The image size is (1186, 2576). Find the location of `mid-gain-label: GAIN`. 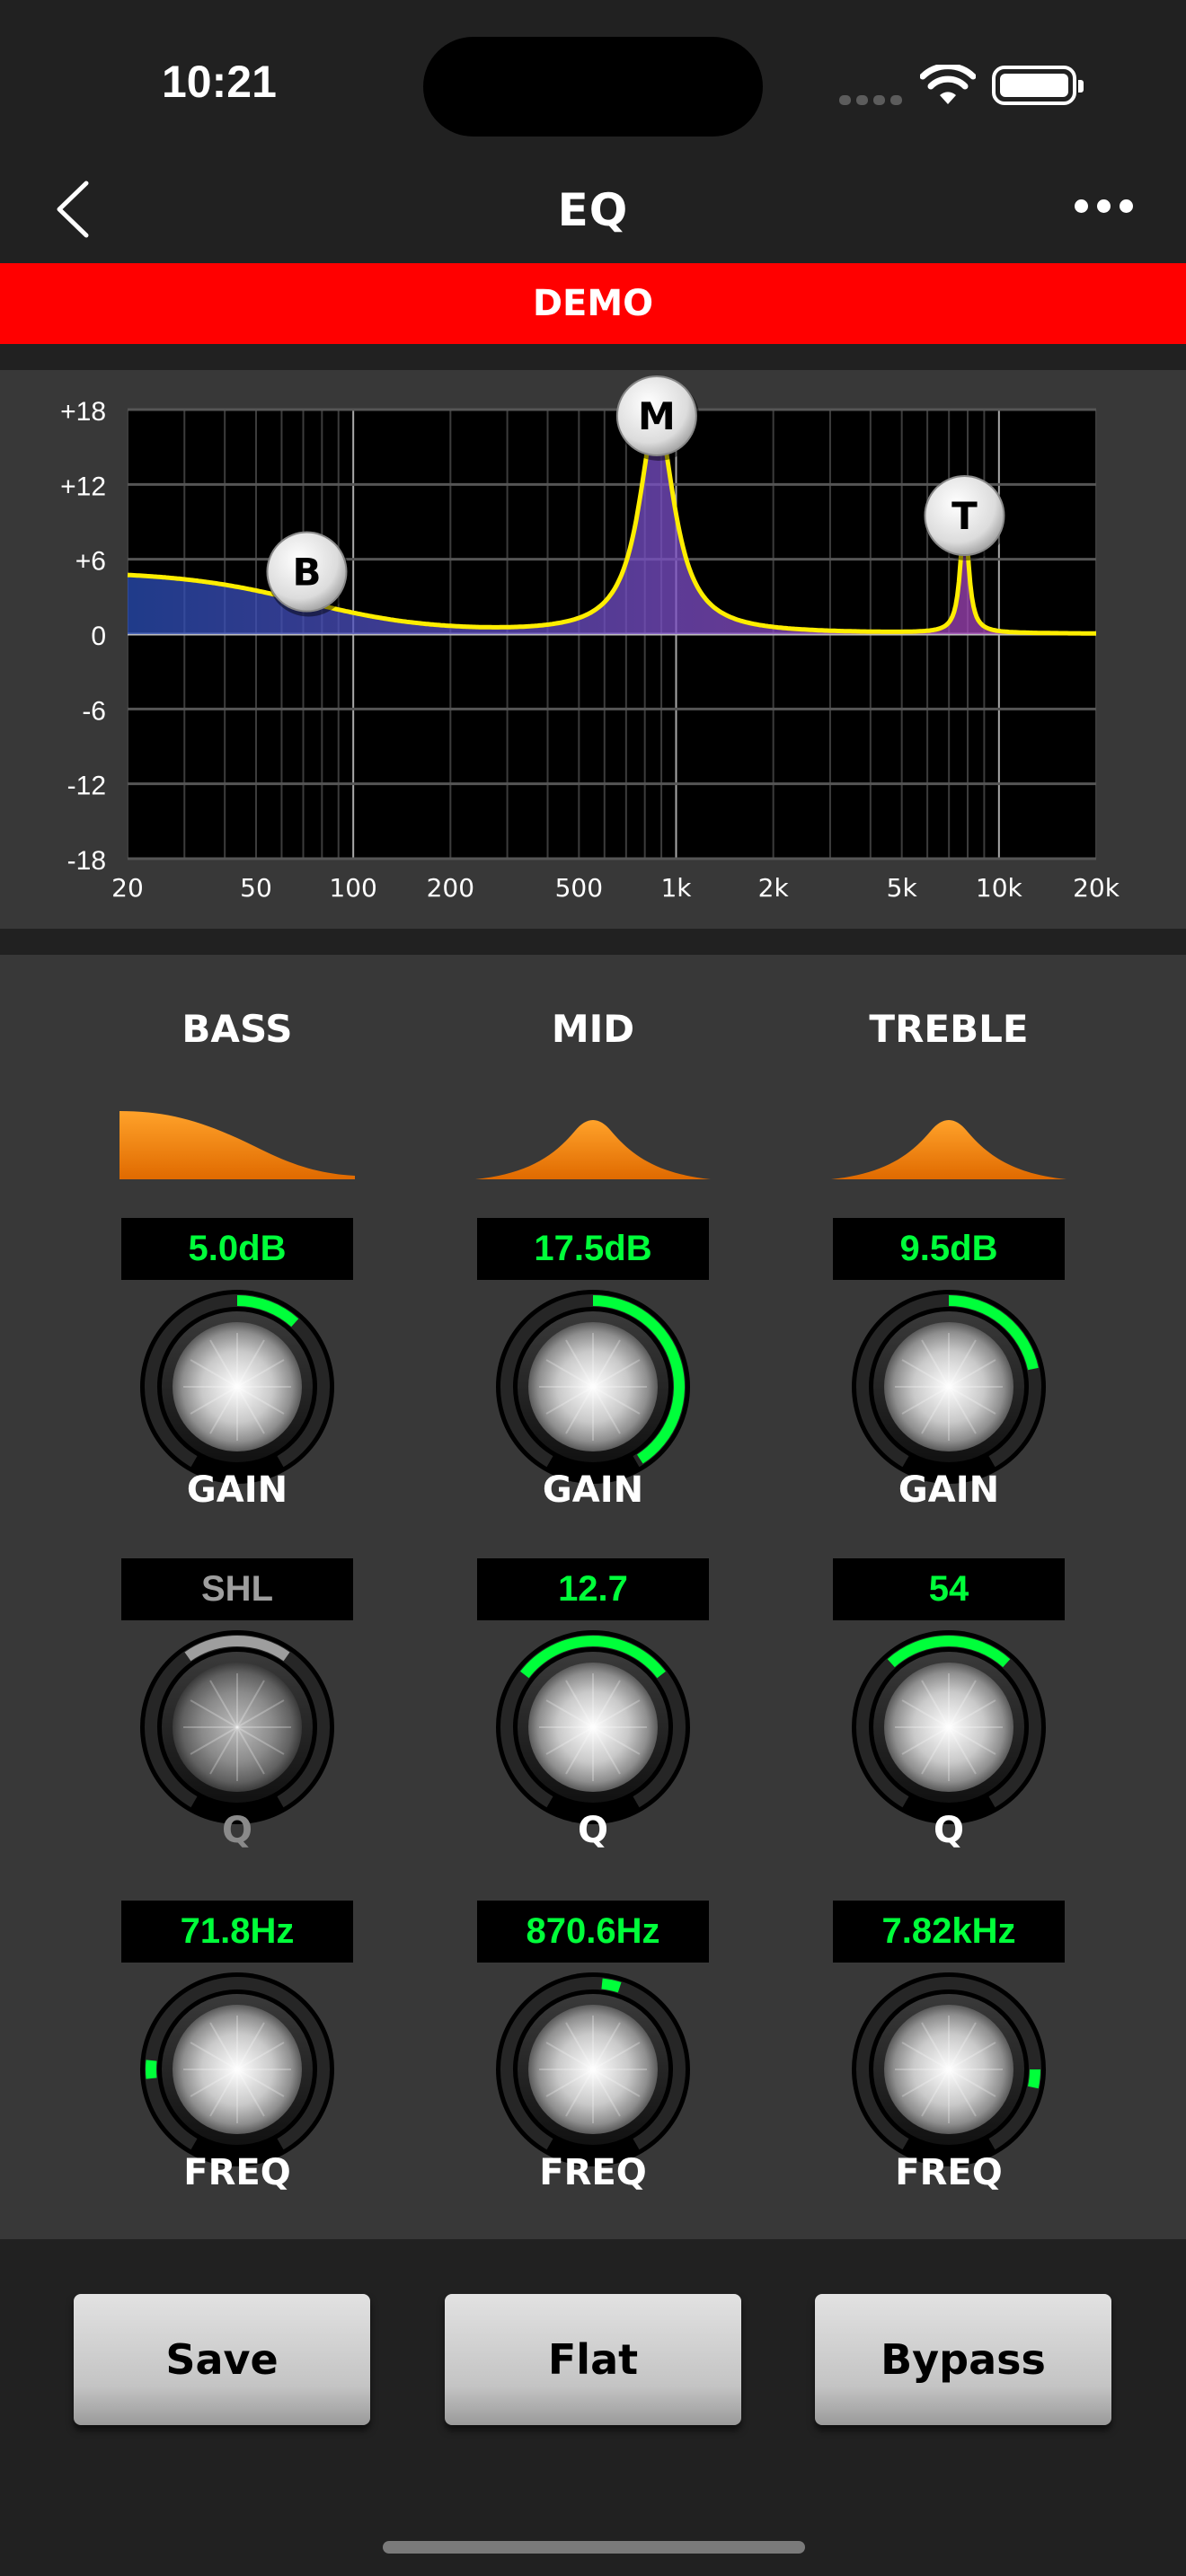

mid-gain-label: GAIN is located at coordinates (593, 1490).